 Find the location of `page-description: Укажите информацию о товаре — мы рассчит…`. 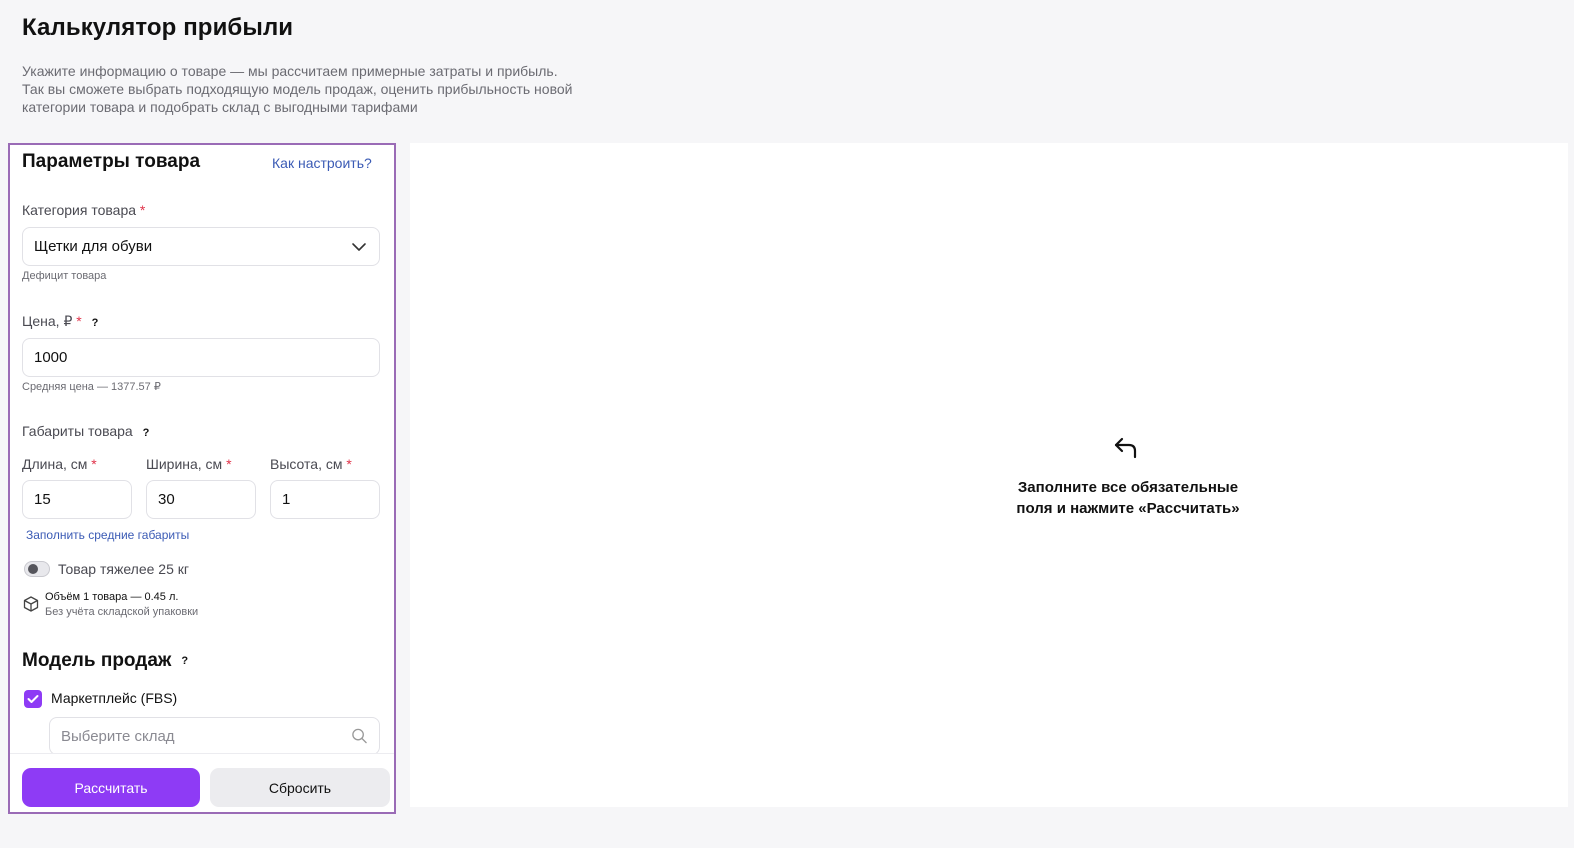

page-description: Укажите информацию о товаре — мы рассчит… is located at coordinates (322, 89).